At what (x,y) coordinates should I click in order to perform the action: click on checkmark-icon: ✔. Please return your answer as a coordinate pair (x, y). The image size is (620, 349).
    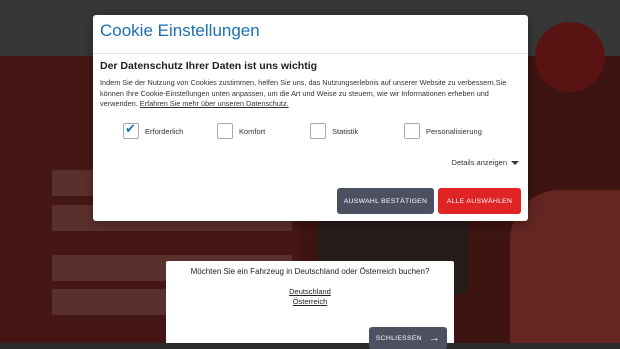
    Looking at the image, I should click on (130, 128).